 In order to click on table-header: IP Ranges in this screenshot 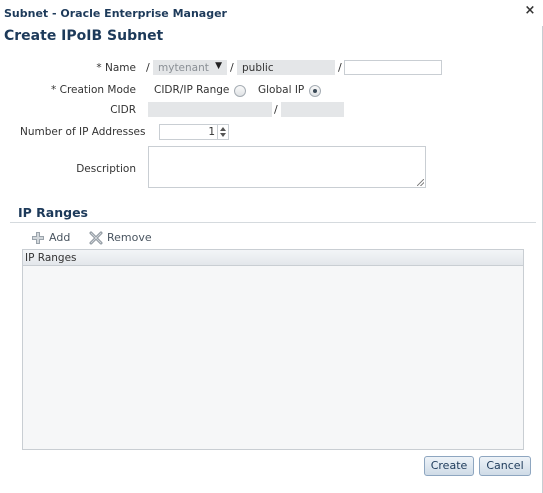, I will do `click(273, 258)`.